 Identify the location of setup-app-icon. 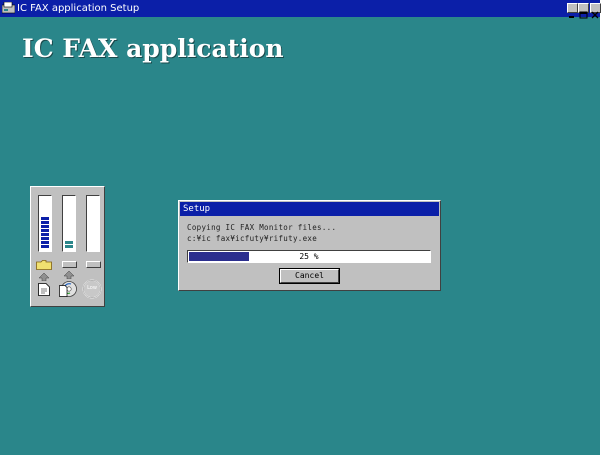
(8, 8).